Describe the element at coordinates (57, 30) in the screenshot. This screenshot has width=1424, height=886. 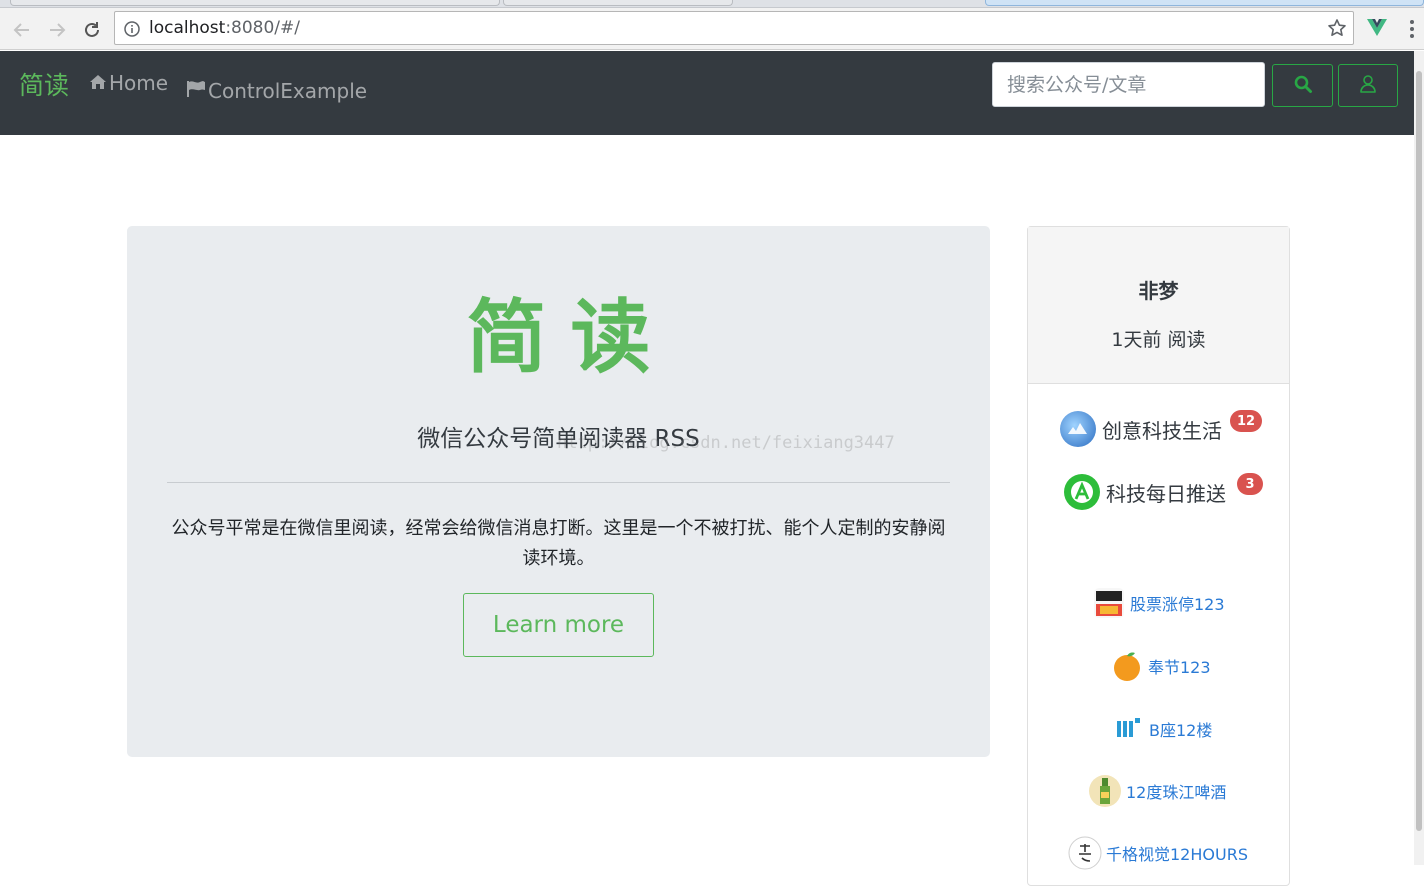
I see `forward-icon` at that location.